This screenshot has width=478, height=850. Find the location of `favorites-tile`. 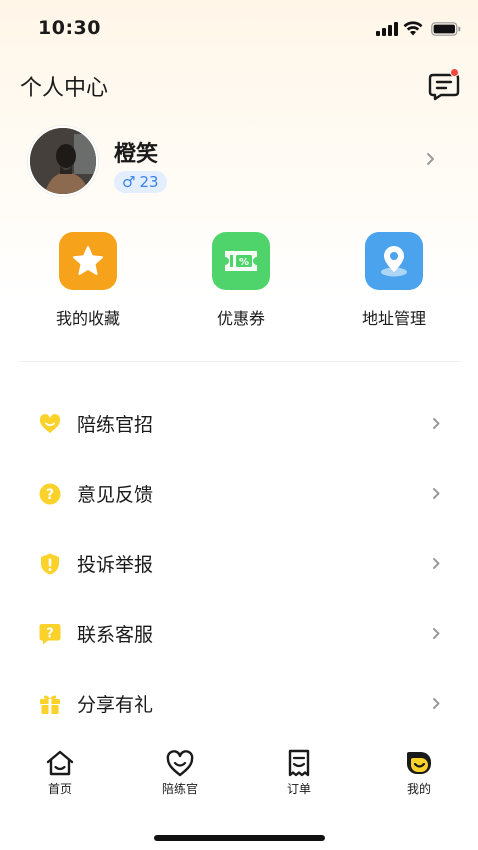

favorites-tile is located at coordinates (88, 261).